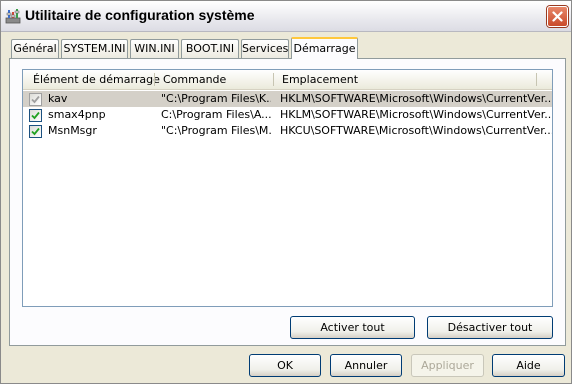 This screenshot has width=572, height=384. I want to click on tab-win-ini: WIN.INI, so click(154, 48).